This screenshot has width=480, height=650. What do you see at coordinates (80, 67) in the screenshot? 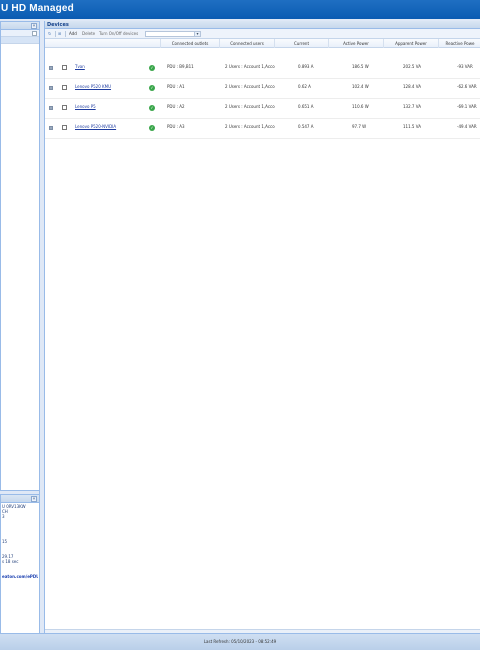
I see `device-name-link: Tvan` at bounding box center [80, 67].